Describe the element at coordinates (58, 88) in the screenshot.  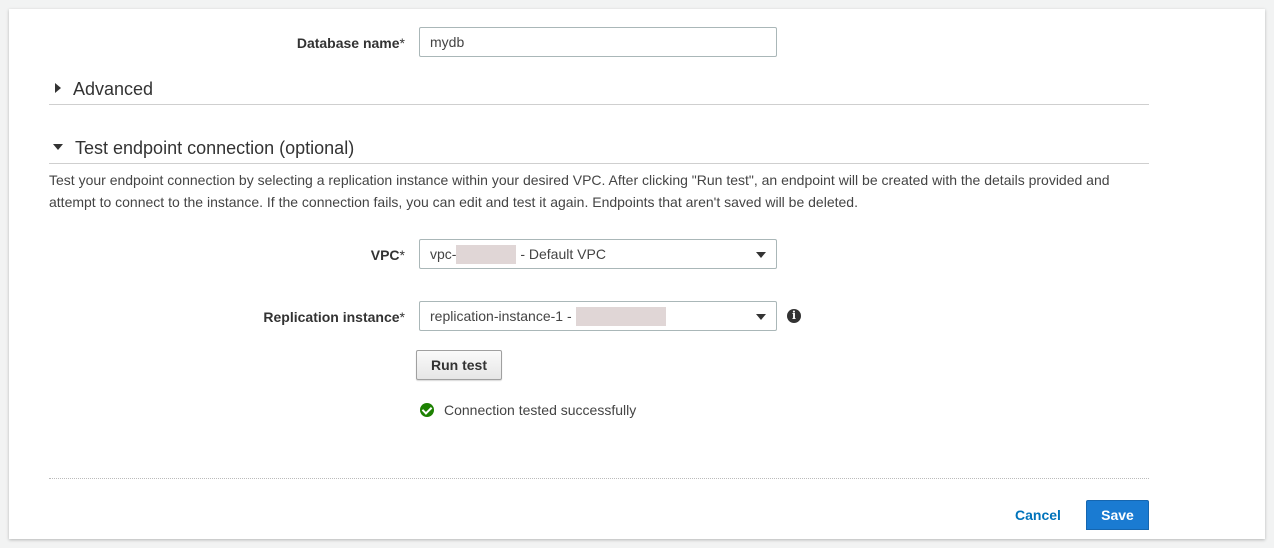
I see `caret-right-icon` at that location.